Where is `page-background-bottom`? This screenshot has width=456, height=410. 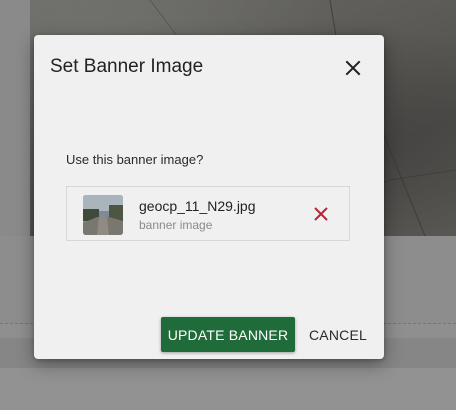
page-background-bottom is located at coordinates (228, 389).